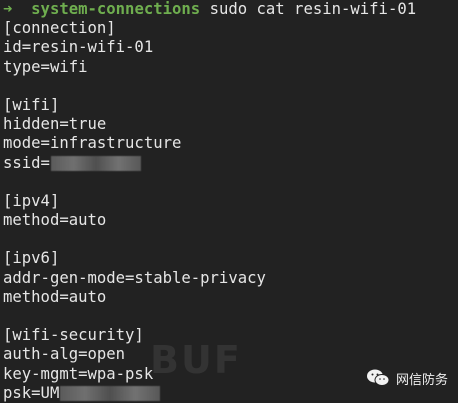 The height and width of the screenshot is (403, 458). Describe the element at coordinates (45, 66) in the screenshot. I see `output-line: type=wifi` at that location.